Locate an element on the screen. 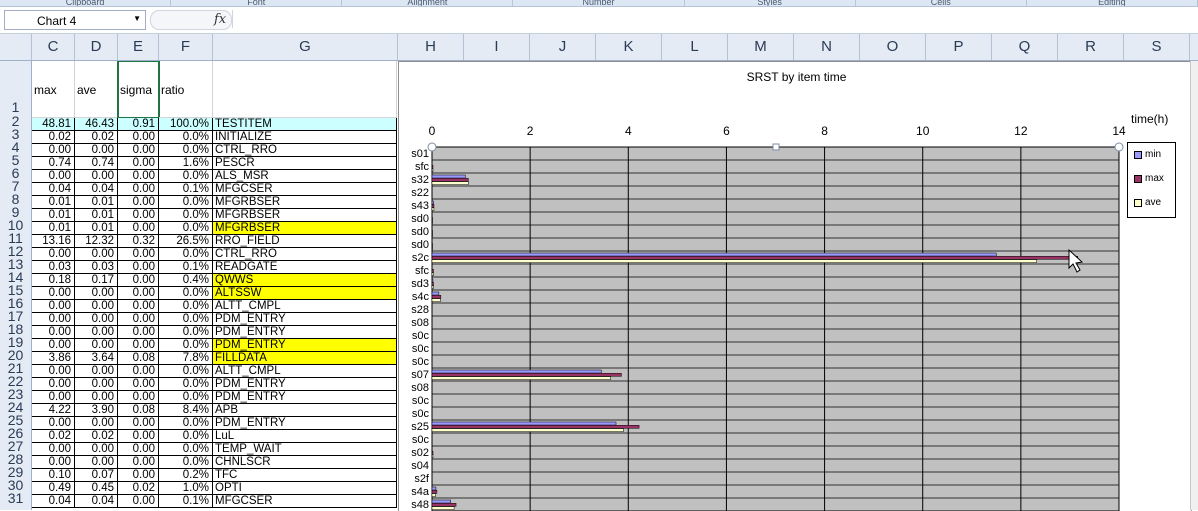  cell-max: 13.16 is located at coordinates (53, 241).